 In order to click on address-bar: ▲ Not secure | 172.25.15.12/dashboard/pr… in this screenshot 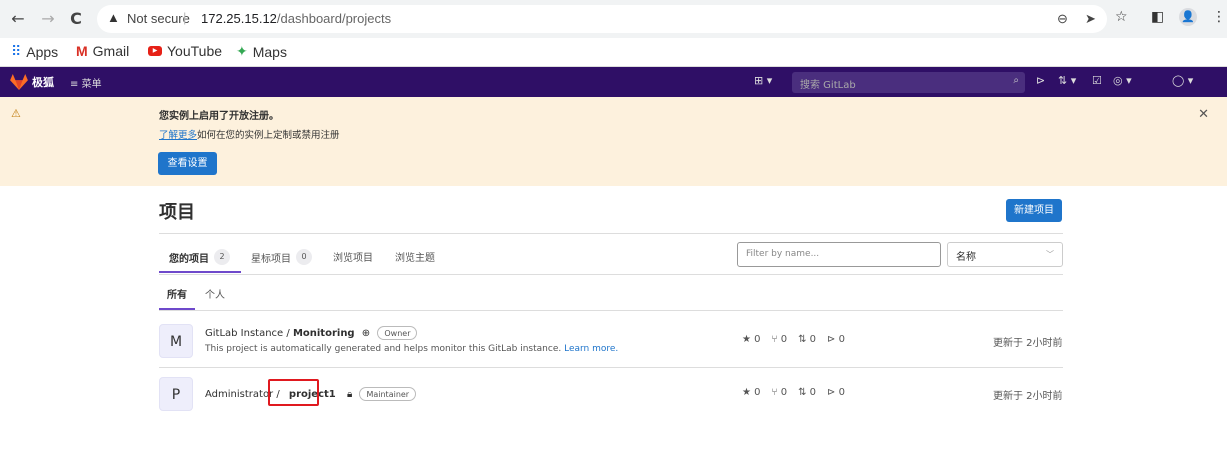, I will do `click(602, 19)`.